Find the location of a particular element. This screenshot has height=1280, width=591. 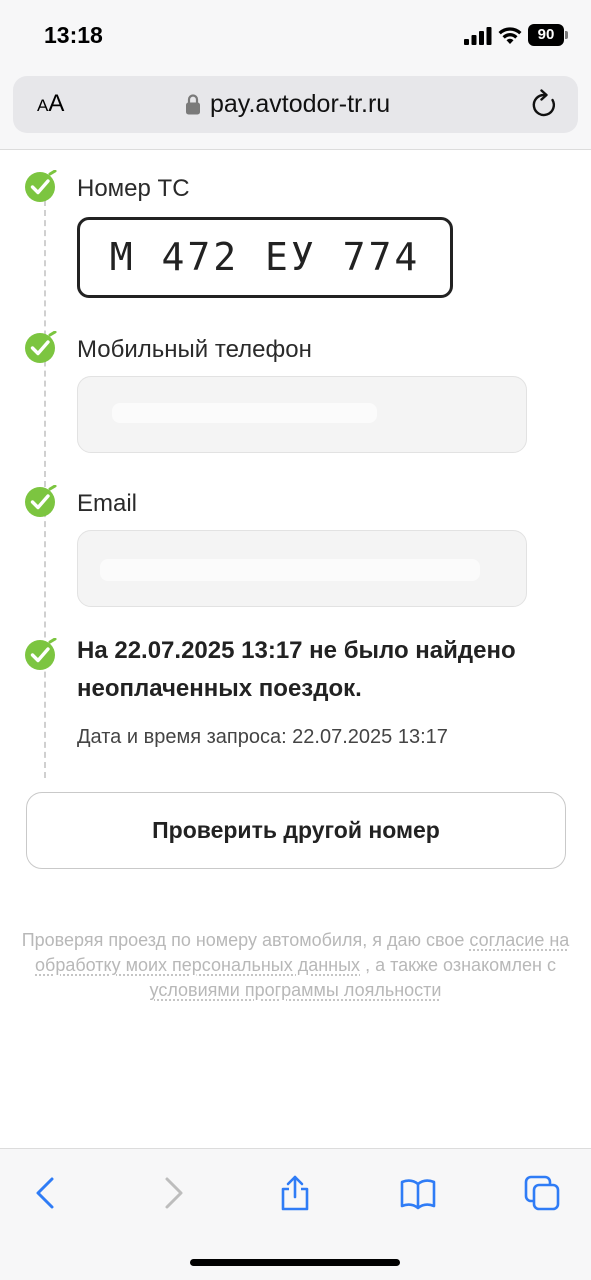

battery-level: 90 is located at coordinates (546, 35).